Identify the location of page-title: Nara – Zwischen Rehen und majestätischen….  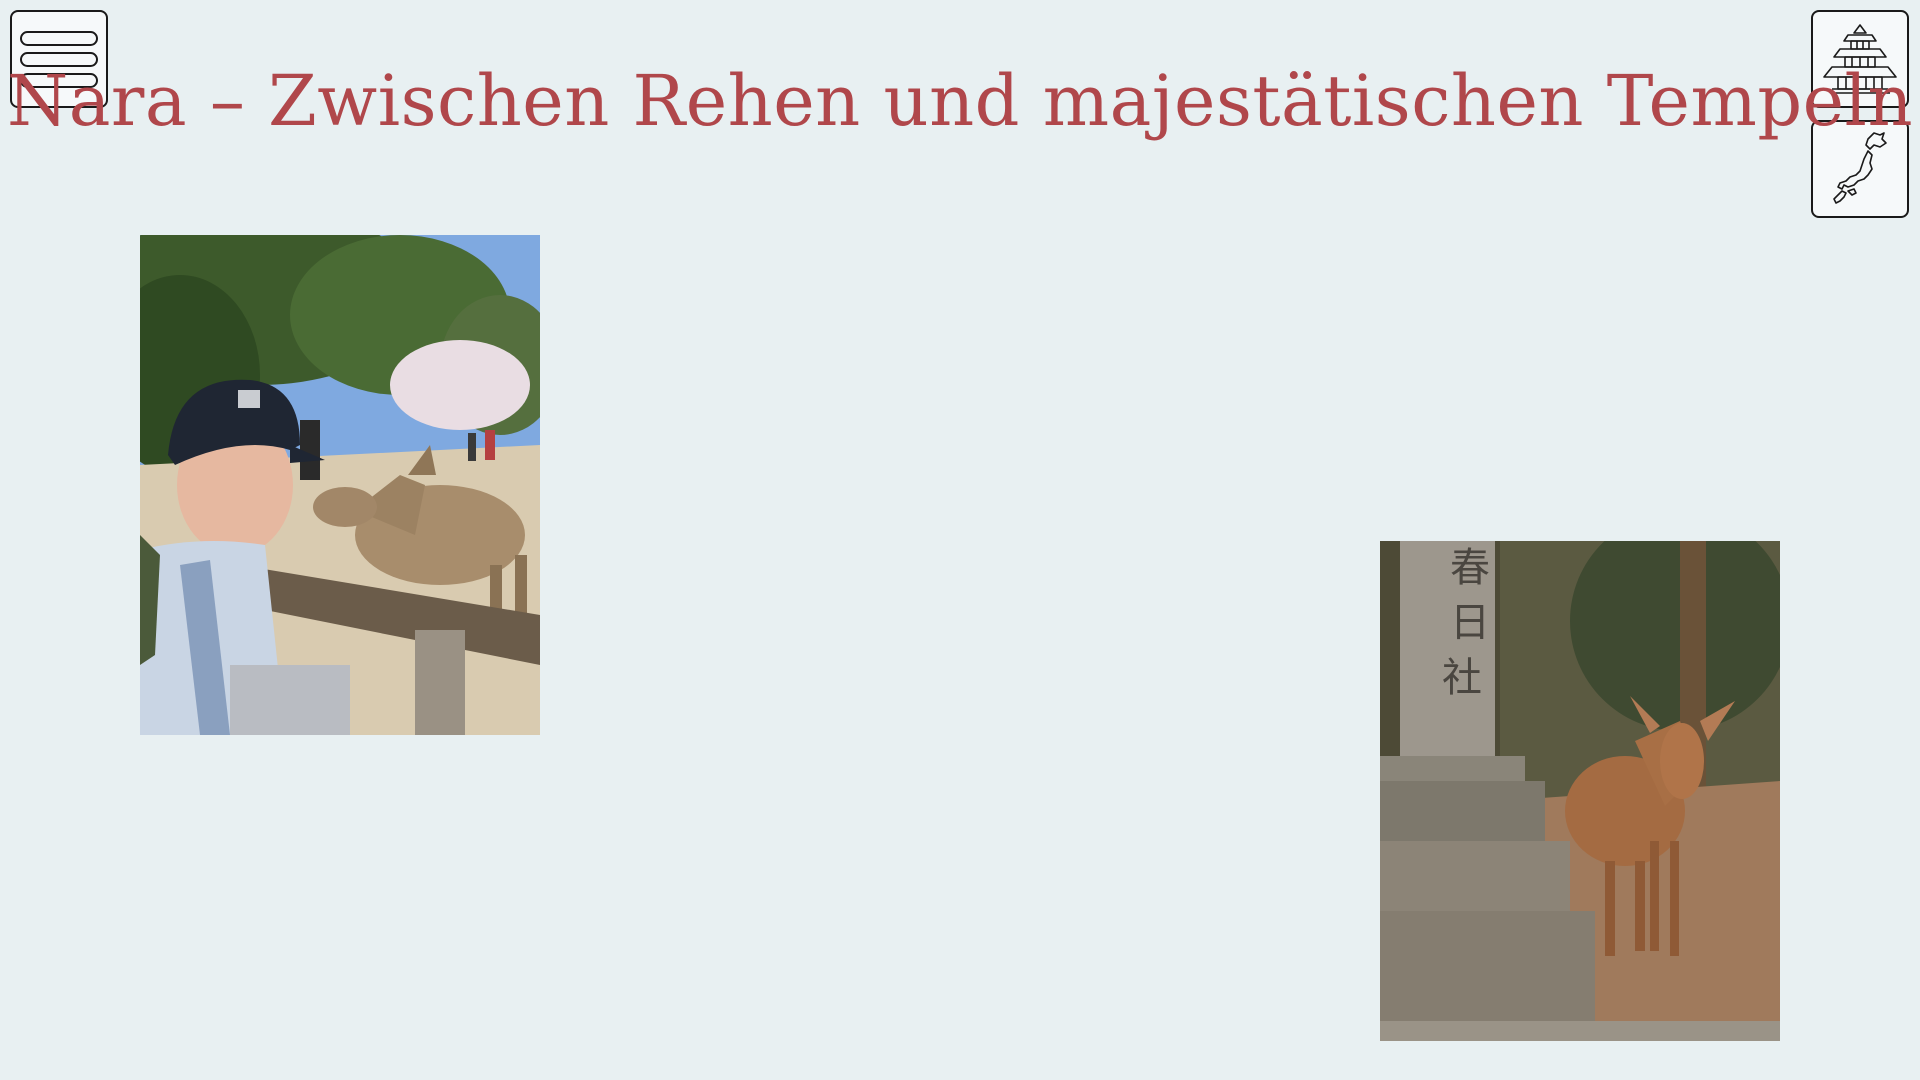
(960, 101).